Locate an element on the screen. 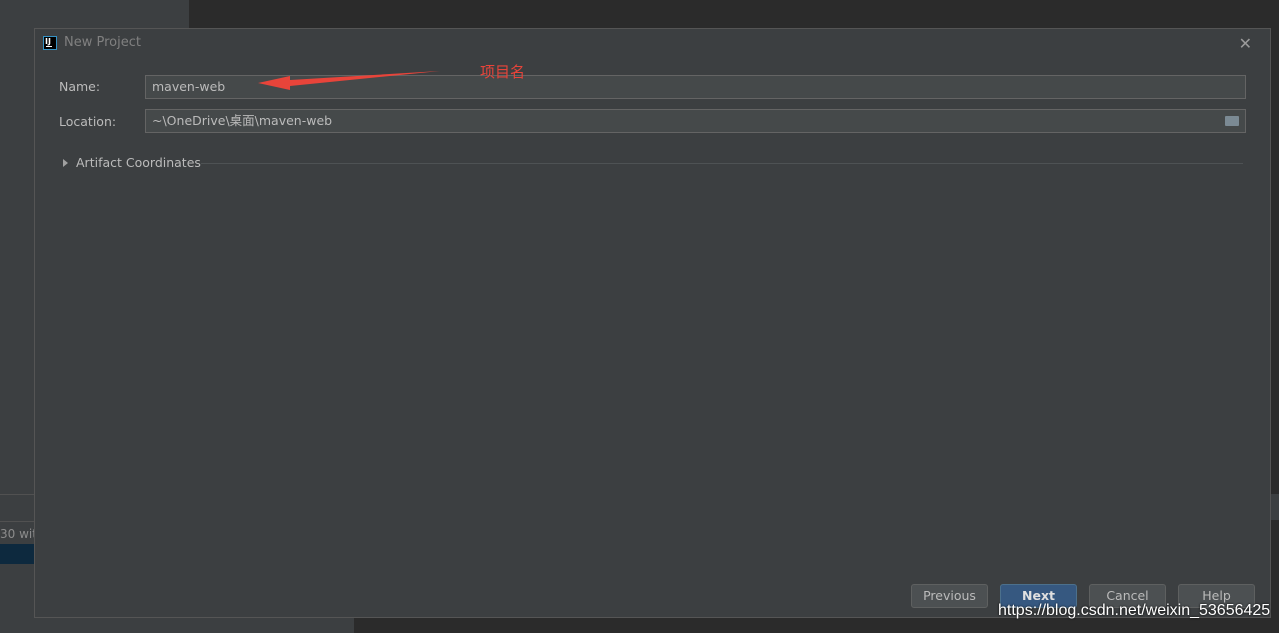 The image size is (1279, 633). annotation-text: 项目名 is located at coordinates (503, 72).